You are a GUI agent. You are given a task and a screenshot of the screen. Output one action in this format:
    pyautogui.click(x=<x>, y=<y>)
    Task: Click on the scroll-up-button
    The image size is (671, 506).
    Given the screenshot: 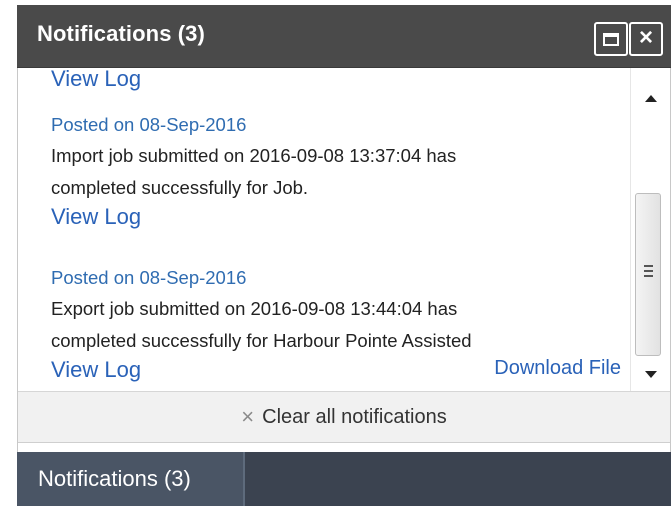 What is the action you would take?
    pyautogui.click(x=651, y=98)
    